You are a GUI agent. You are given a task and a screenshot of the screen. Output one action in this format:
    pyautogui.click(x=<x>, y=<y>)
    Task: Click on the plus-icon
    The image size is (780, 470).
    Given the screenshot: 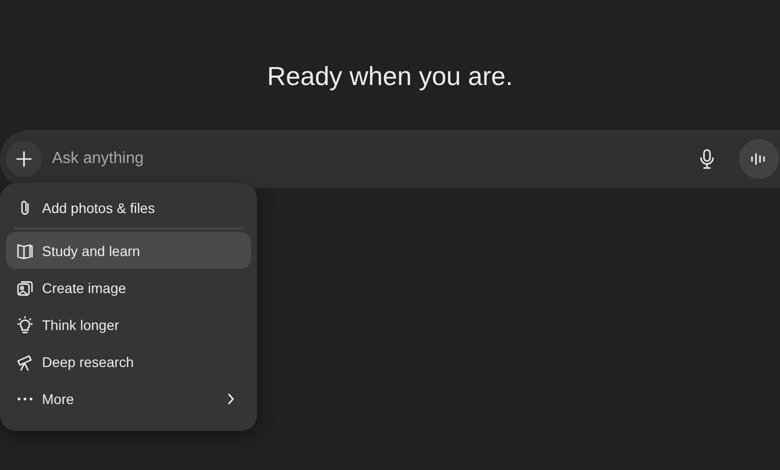 What is the action you would take?
    pyautogui.click(x=24, y=159)
    